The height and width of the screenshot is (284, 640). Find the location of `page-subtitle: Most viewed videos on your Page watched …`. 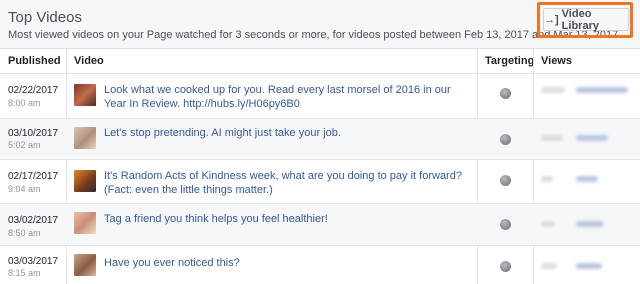

page-subtitle: Most viewed videos on your Page watched … is located at coordinates (315, 35).